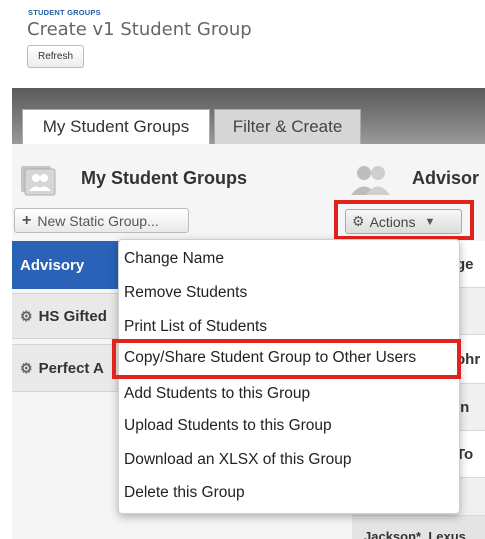  Describe the element at coordinates (195, 327) in the screenshot. I see `menu-item-print-list: Print List of Students` at that location.